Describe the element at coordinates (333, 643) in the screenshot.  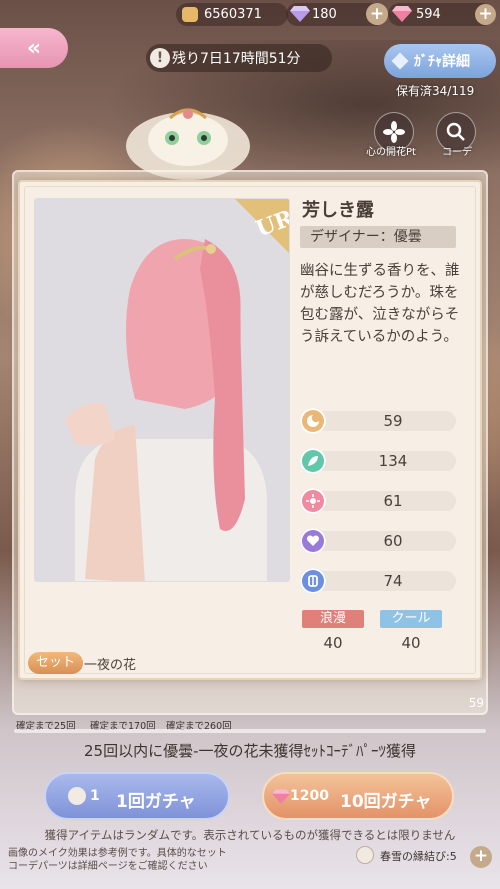
I see `style-value-romantic: 40` at that location.